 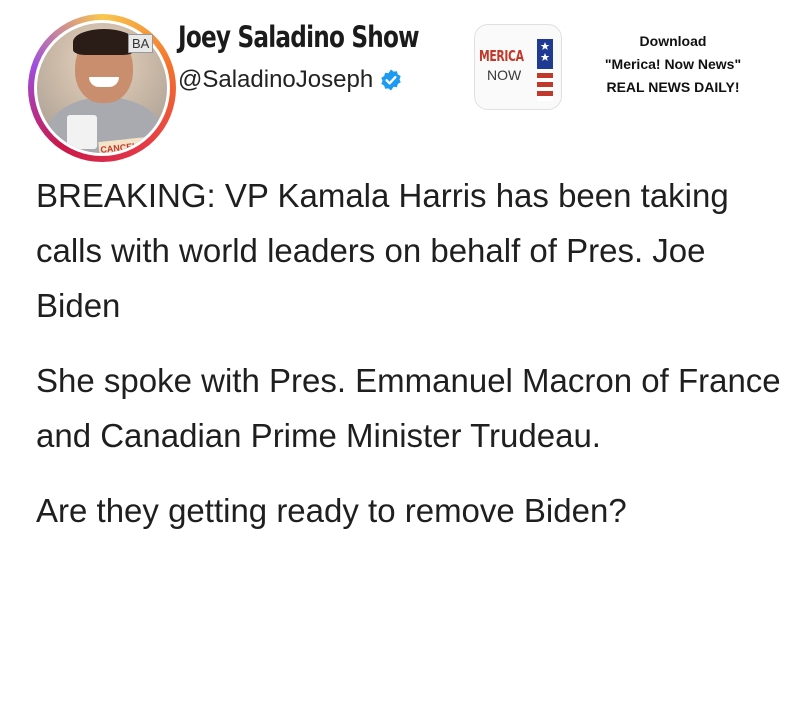 What do you see at coordinates (104, 42) in the screenshot?
I see `avatar-hair` at bounding box center [104, 42].